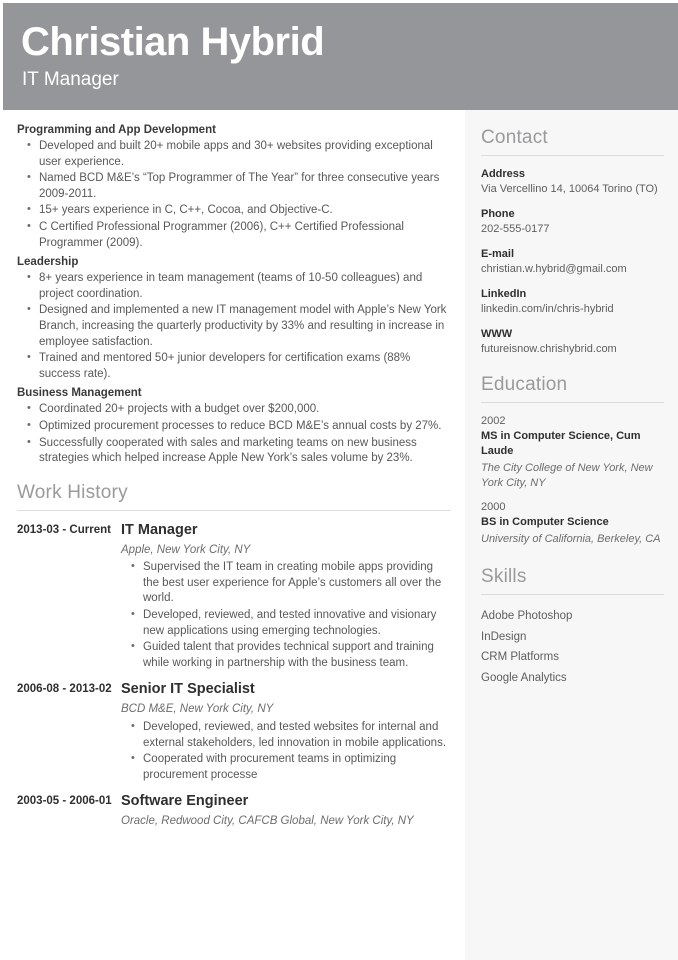  I want to click on work-history-divider, so click(234, 510).